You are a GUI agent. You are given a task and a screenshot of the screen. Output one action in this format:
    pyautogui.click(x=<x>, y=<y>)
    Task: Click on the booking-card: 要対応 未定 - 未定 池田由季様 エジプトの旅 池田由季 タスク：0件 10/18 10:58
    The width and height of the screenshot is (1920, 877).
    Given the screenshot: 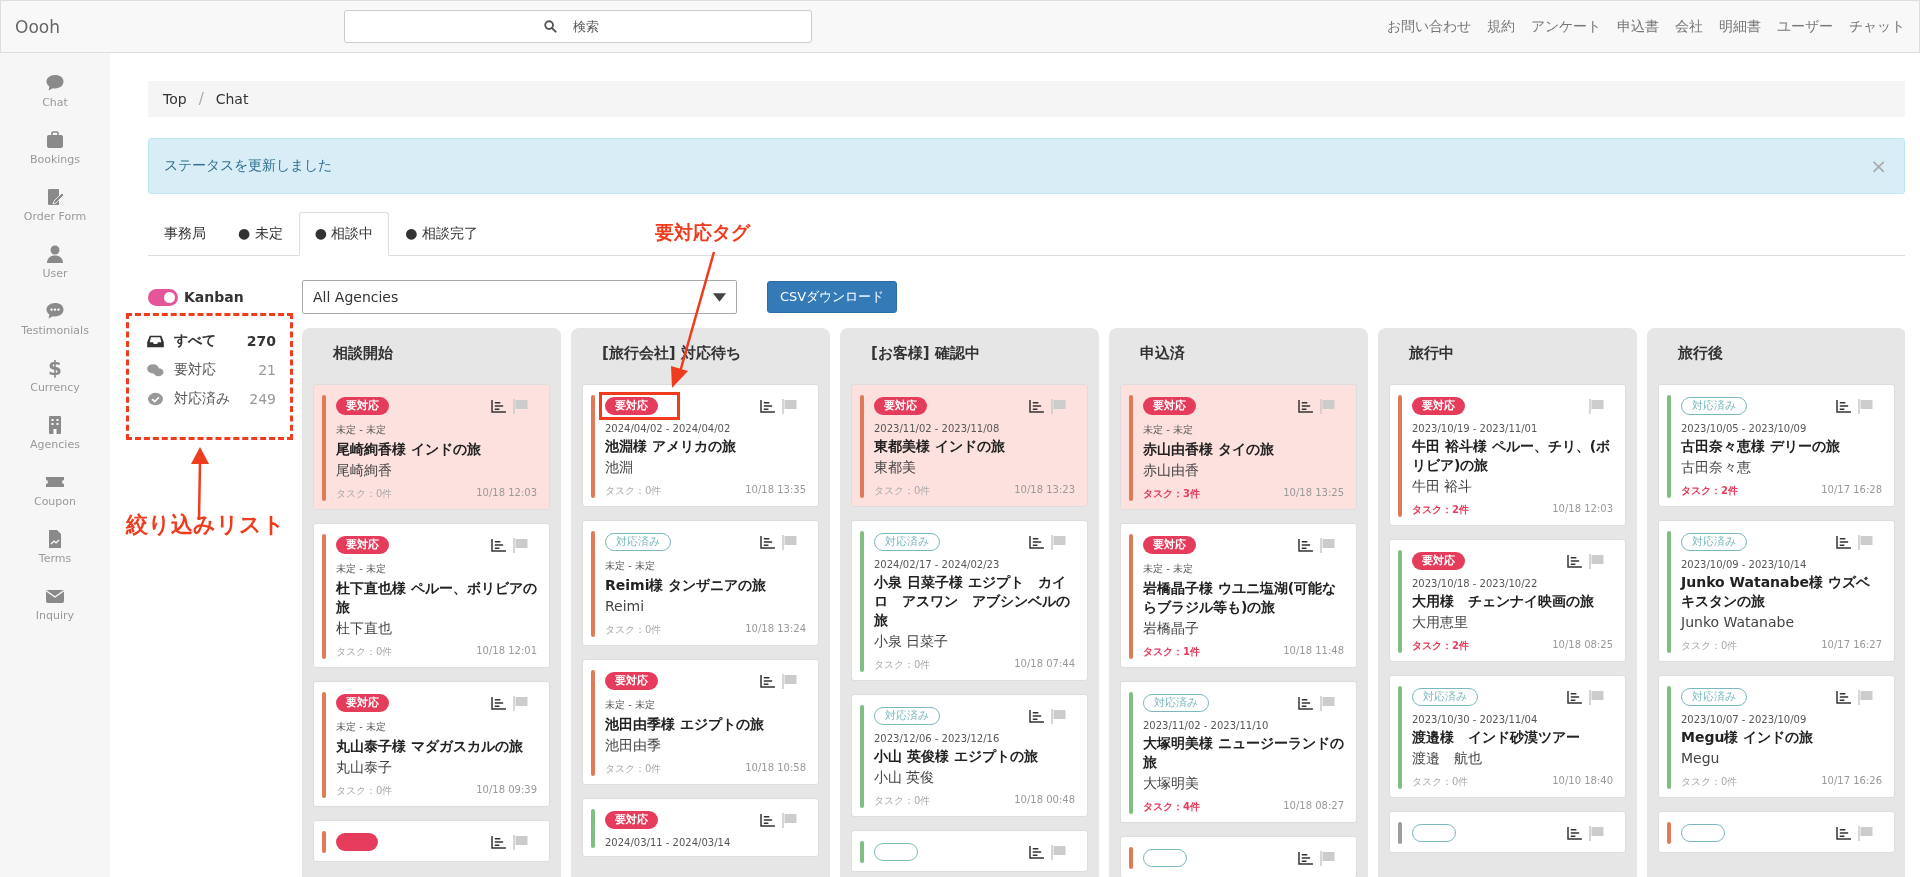 What is the action you would take?
    pyautogui.click(x=700, y=722)
    